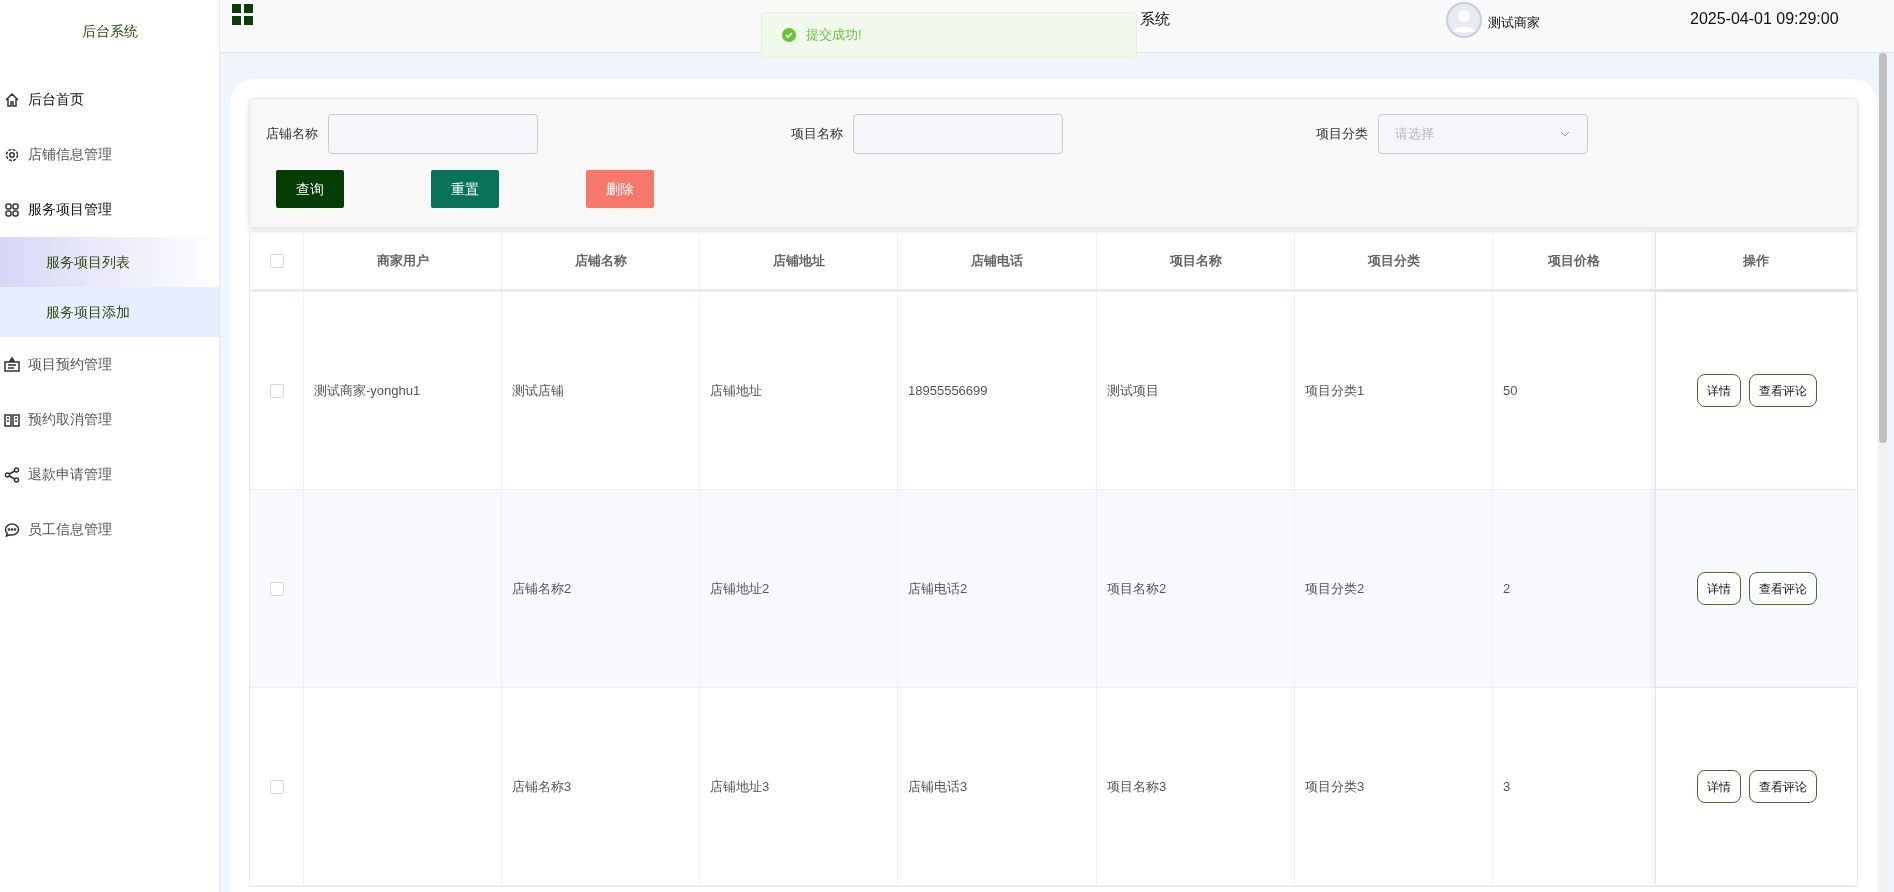 This screenshot has height=892, width=1894. What do you see at coordinates (1574, 260) in the screenshot?
I see `column-header: 项目价格` at bounding box center [1574, 260].